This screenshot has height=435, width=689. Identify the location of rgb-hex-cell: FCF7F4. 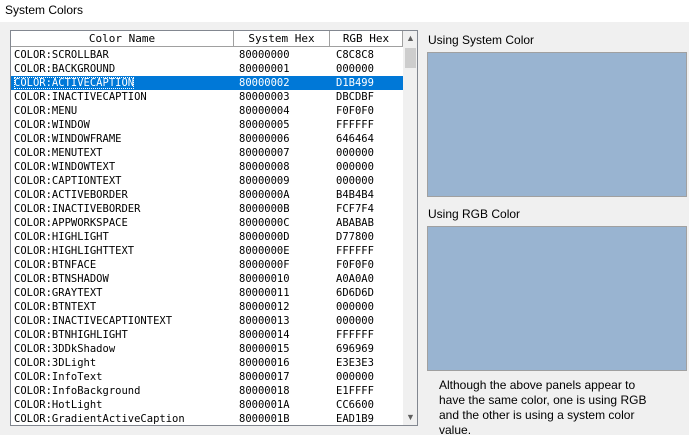
(355, 209).